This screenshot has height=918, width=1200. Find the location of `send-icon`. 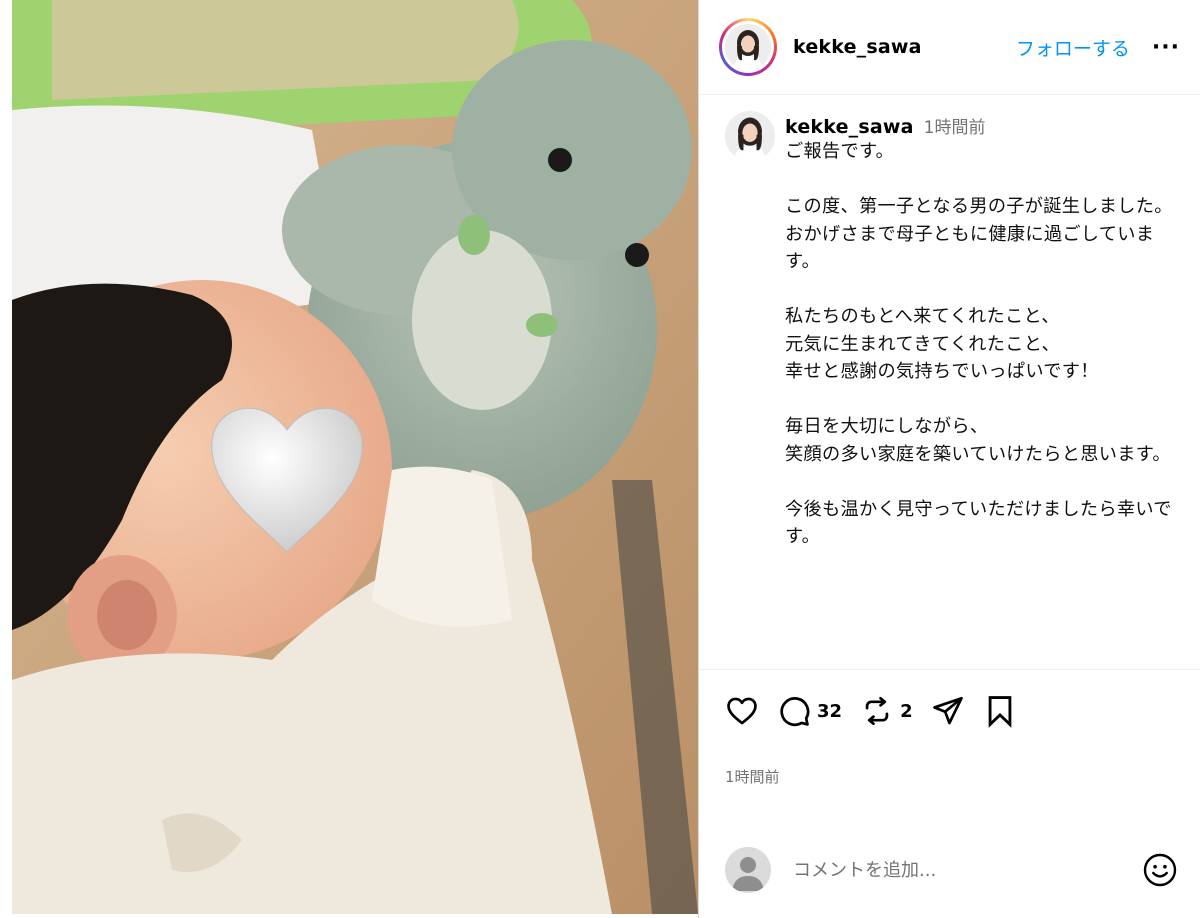

send-icon is located at coordinates (947, 710).